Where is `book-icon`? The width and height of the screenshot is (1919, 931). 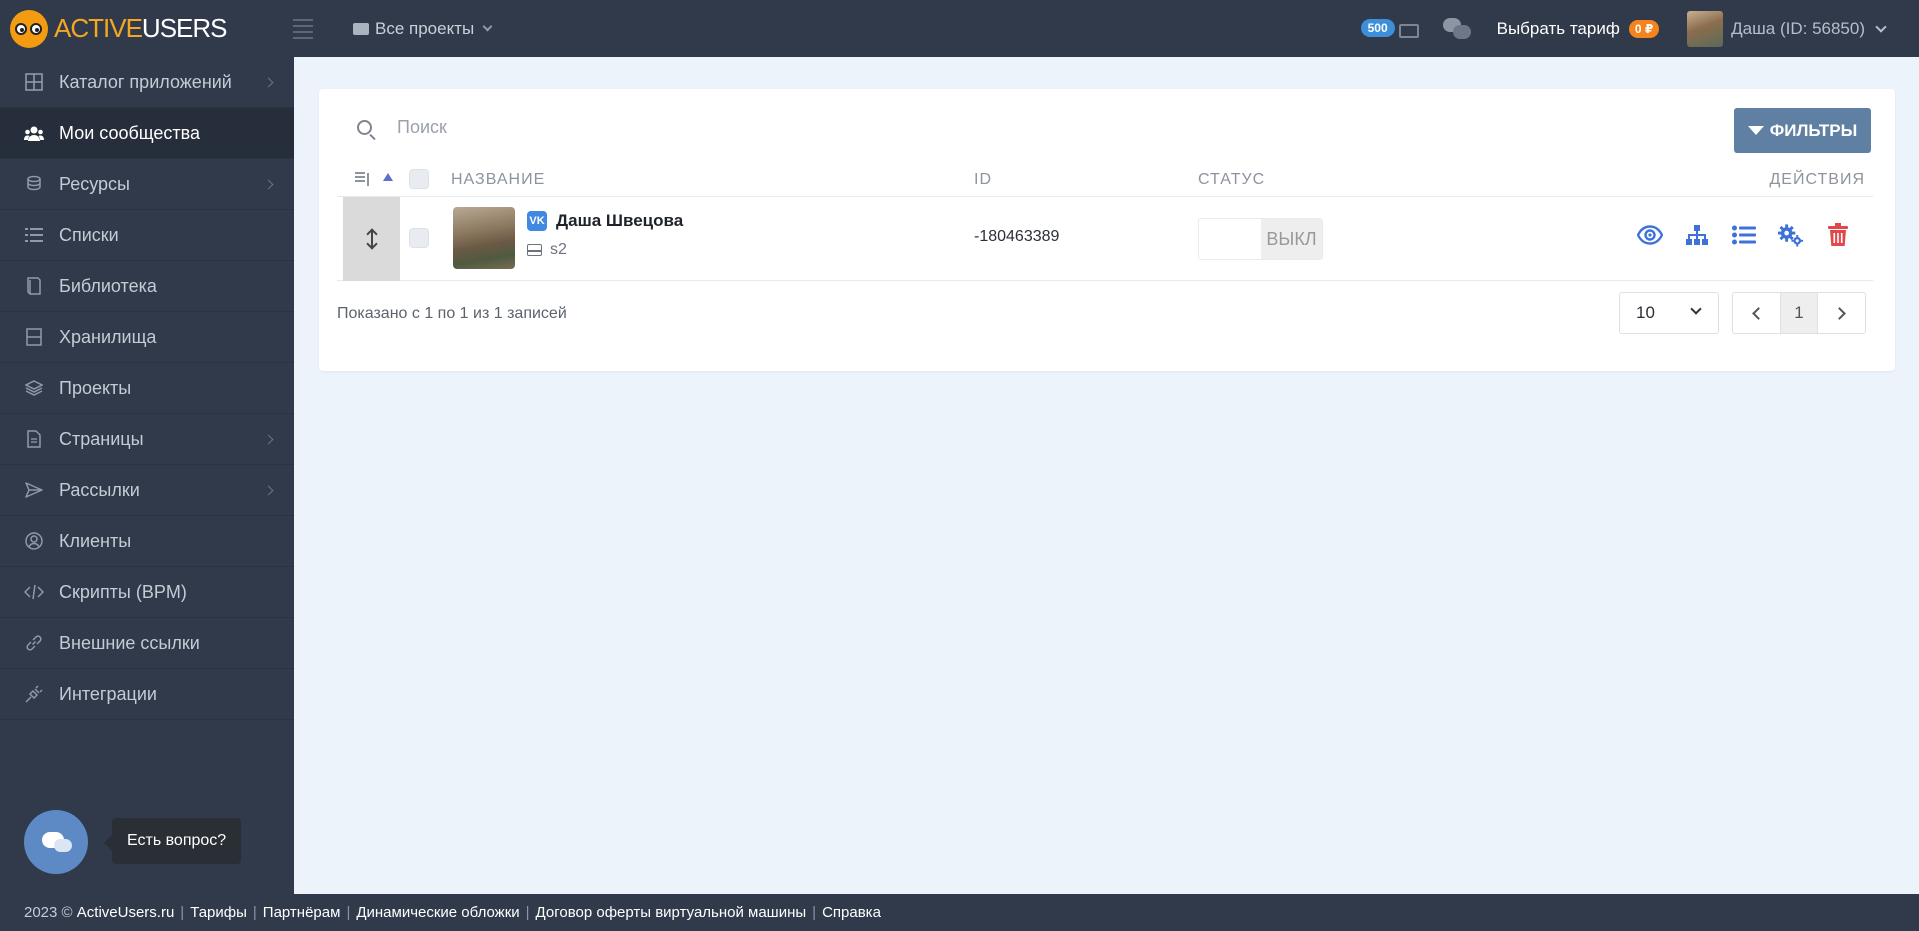
book-icon is located at coordinates (34, 286).